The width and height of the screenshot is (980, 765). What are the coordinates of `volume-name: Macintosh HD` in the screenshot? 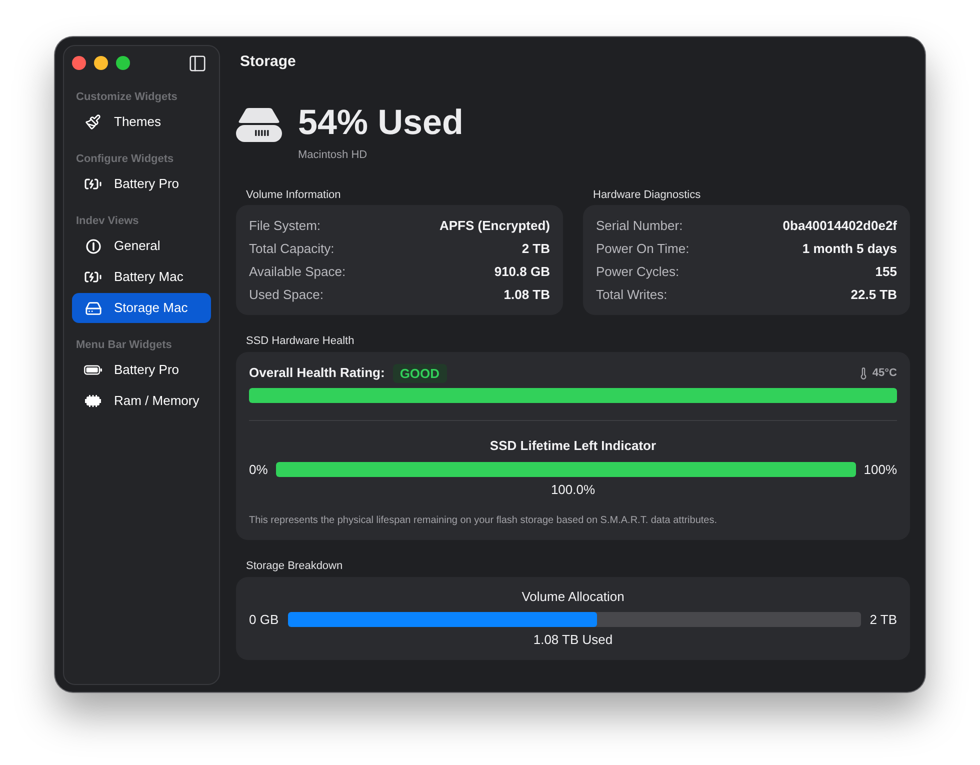 It's located at (333, 155).